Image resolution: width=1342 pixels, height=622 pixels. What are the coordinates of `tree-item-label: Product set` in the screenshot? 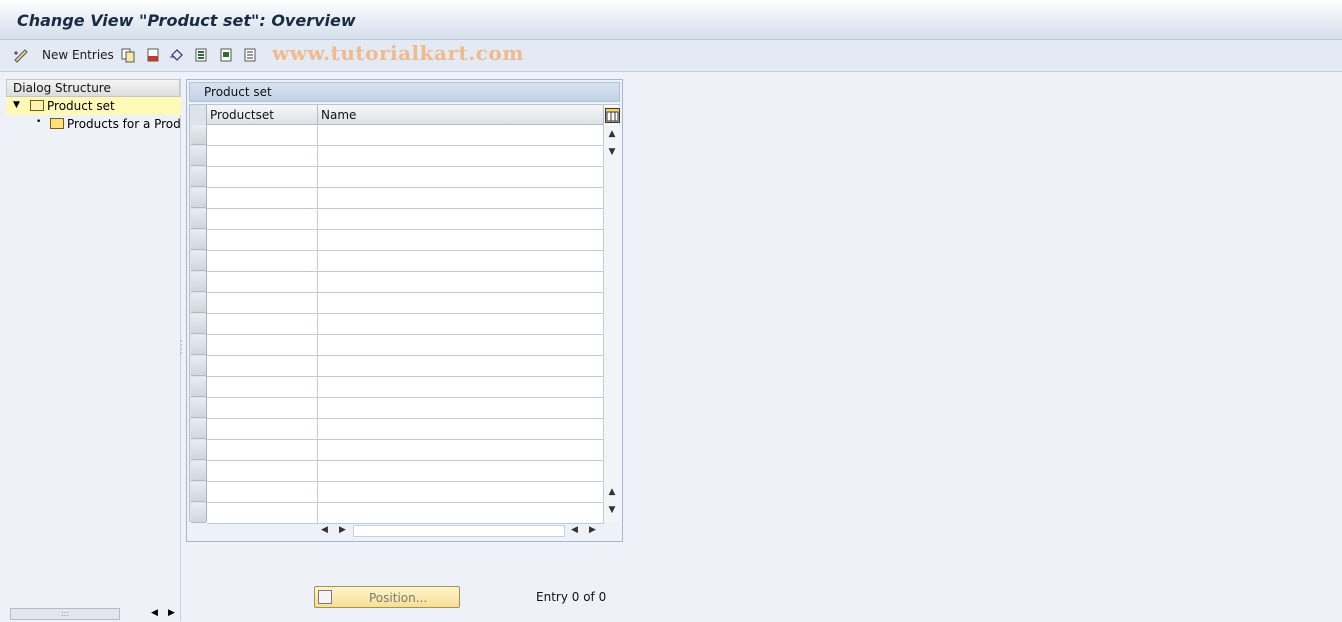 It's located at (81, 106).